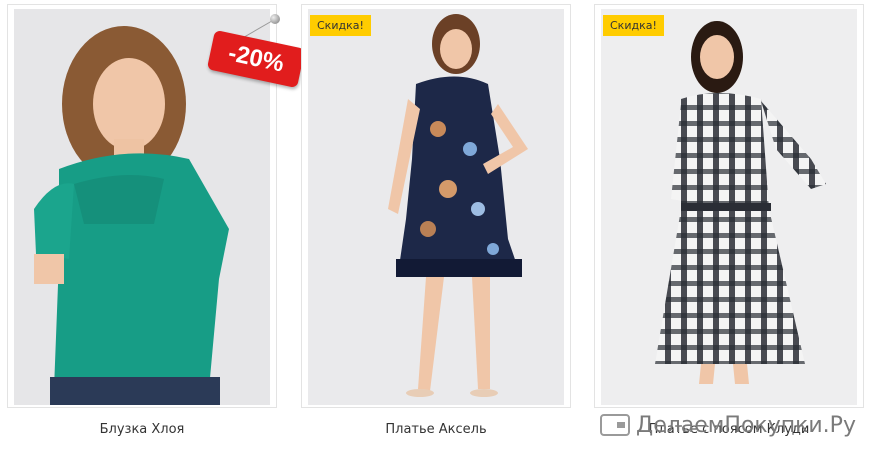 This screenshot has height=452, width=881. I want to click on watermark-text: ДелаемПокупки.Ру, so click(746, 425).